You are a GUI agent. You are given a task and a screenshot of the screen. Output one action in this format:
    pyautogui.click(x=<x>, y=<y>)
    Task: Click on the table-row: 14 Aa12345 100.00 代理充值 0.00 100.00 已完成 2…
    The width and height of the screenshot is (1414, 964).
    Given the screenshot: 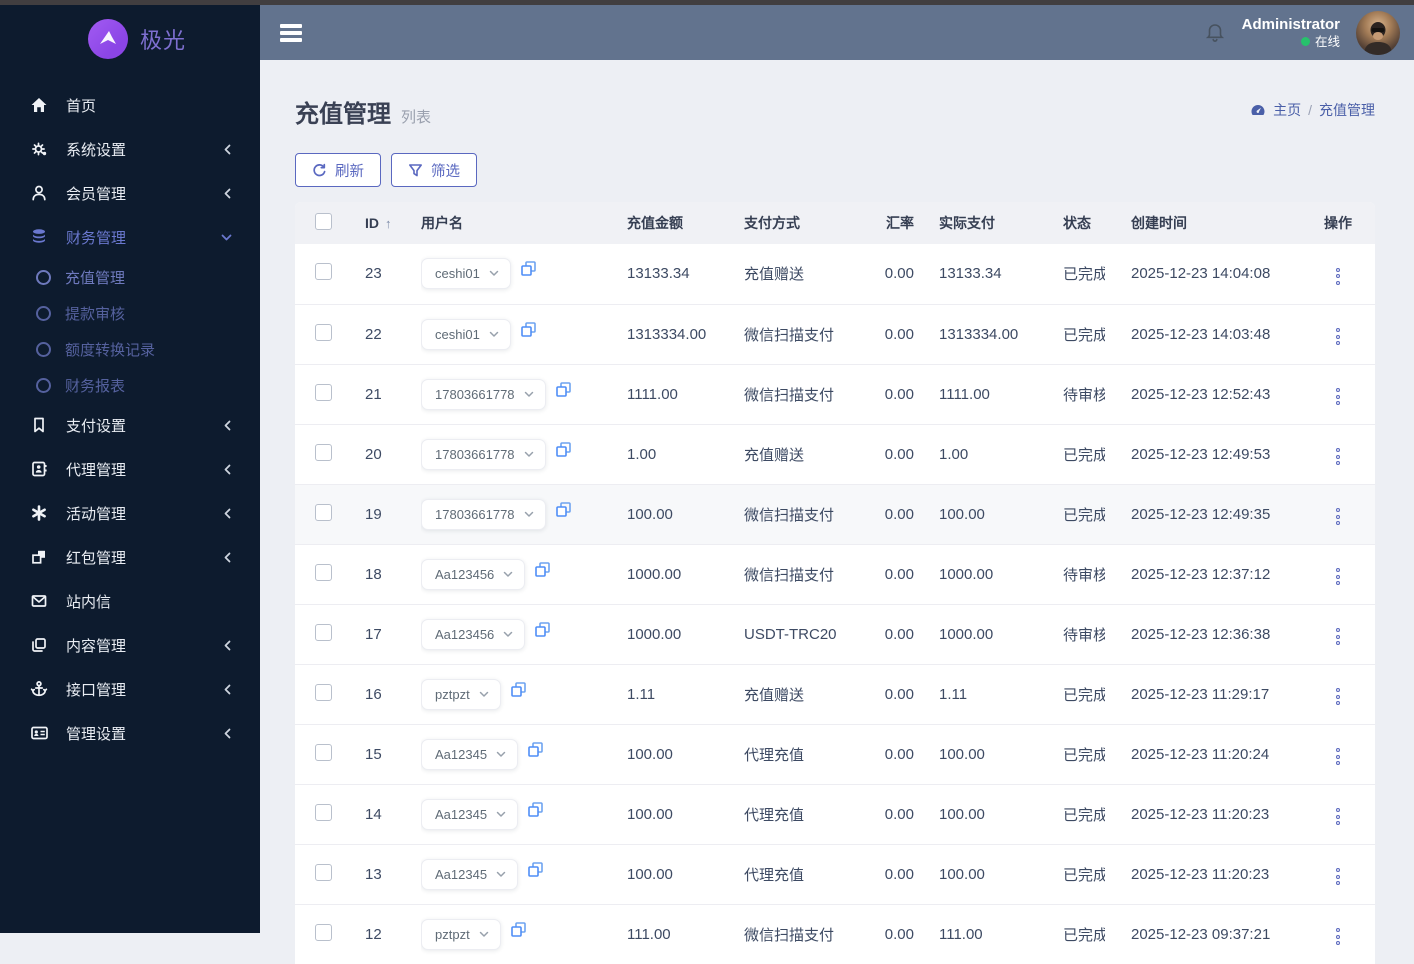 What is the action you would take?
    pyautogui.click(x=835, y=814)
    